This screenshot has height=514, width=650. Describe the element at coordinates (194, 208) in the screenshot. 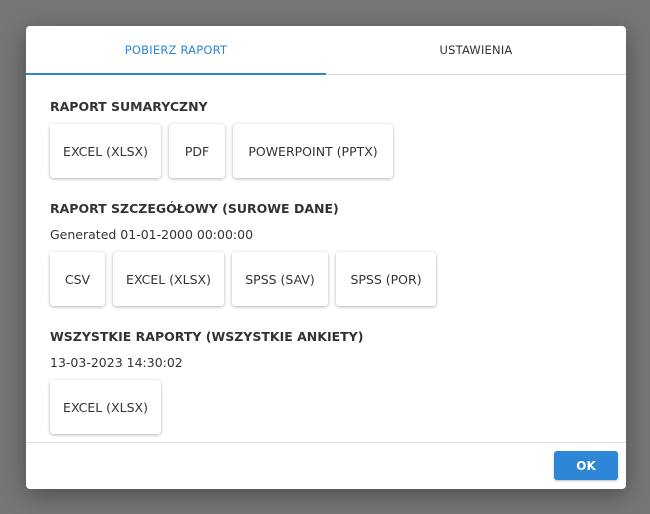

I see `detailed-report-title: RAPORT SZCZEGÓŁOWY (SUROWE DANE)` at that location.